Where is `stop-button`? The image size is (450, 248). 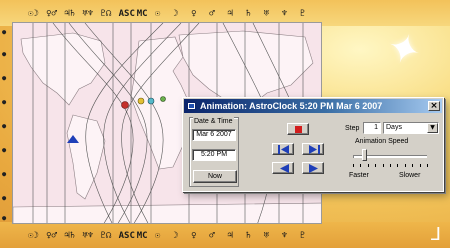 stop-button is located at coordinates (298, 129).